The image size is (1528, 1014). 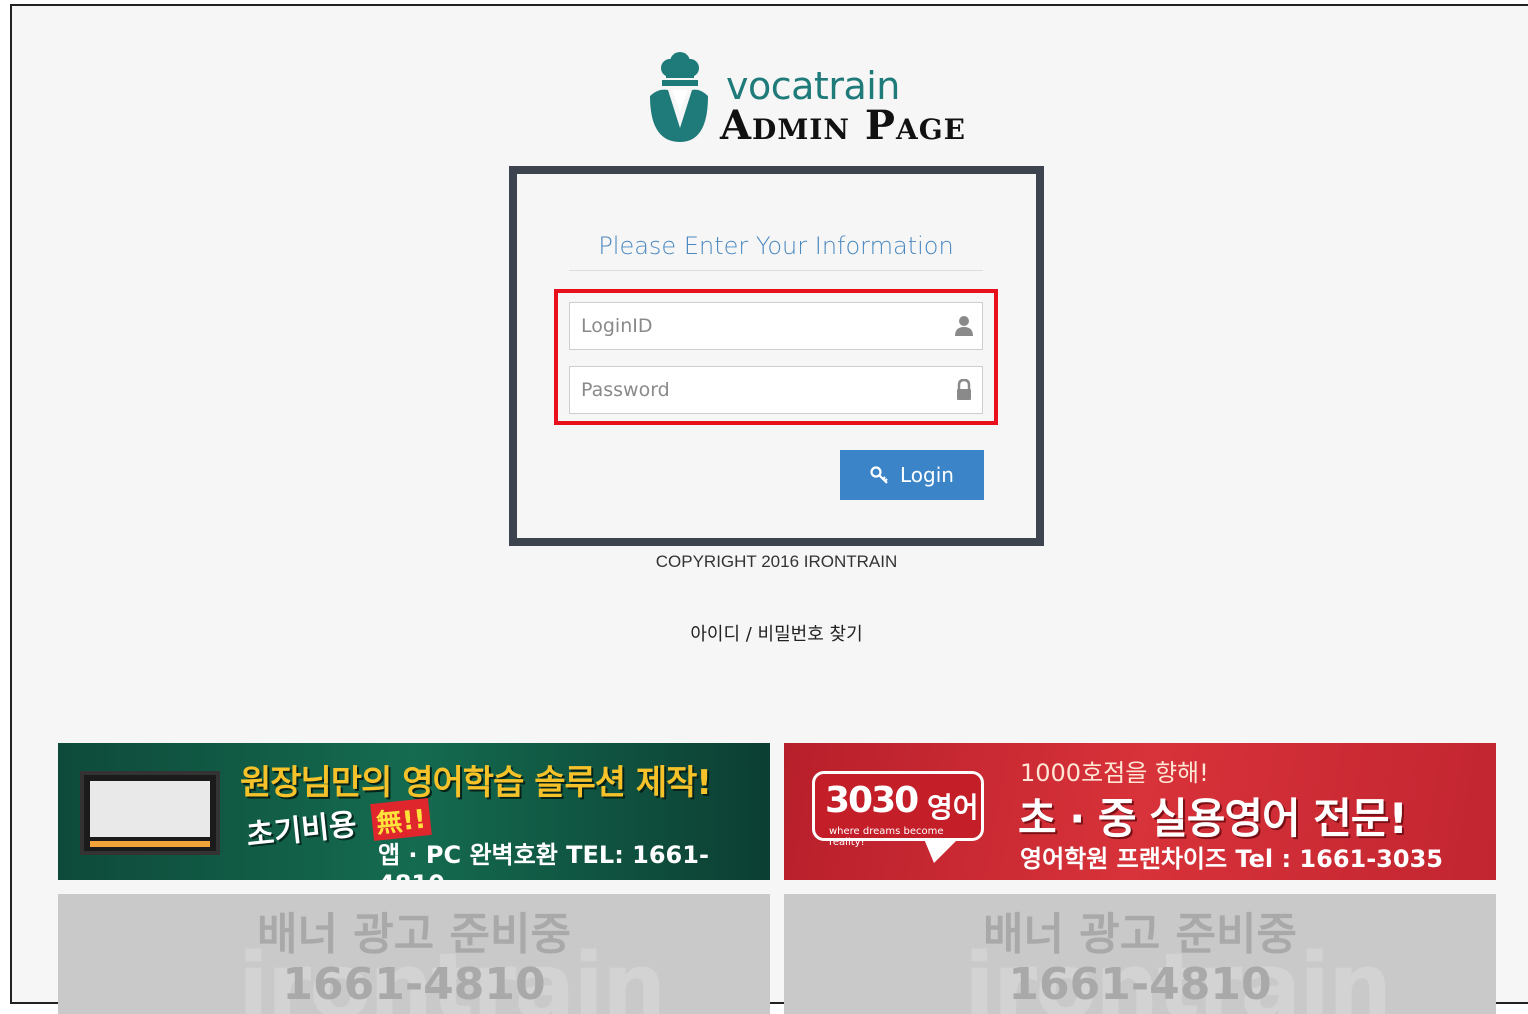 What do you see at coordinates (776, 561) in the screenshot?
I see `copyright-text: COPYRIGHT 2016 IRONTRAIN` at bounding box center [776, 561].